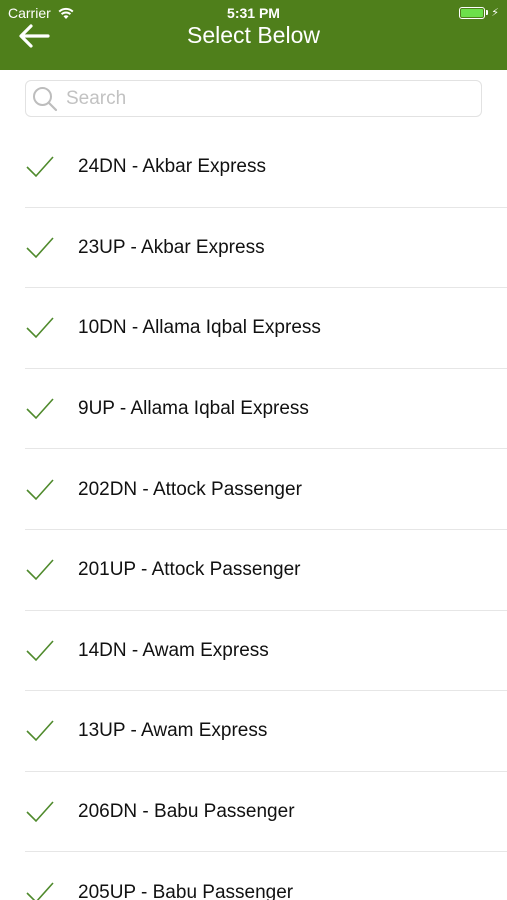 The height and width of the screenshot is (900, 507). I want to click on train-name: 9UP - Allama Iqbal Express, so click(193, 409).